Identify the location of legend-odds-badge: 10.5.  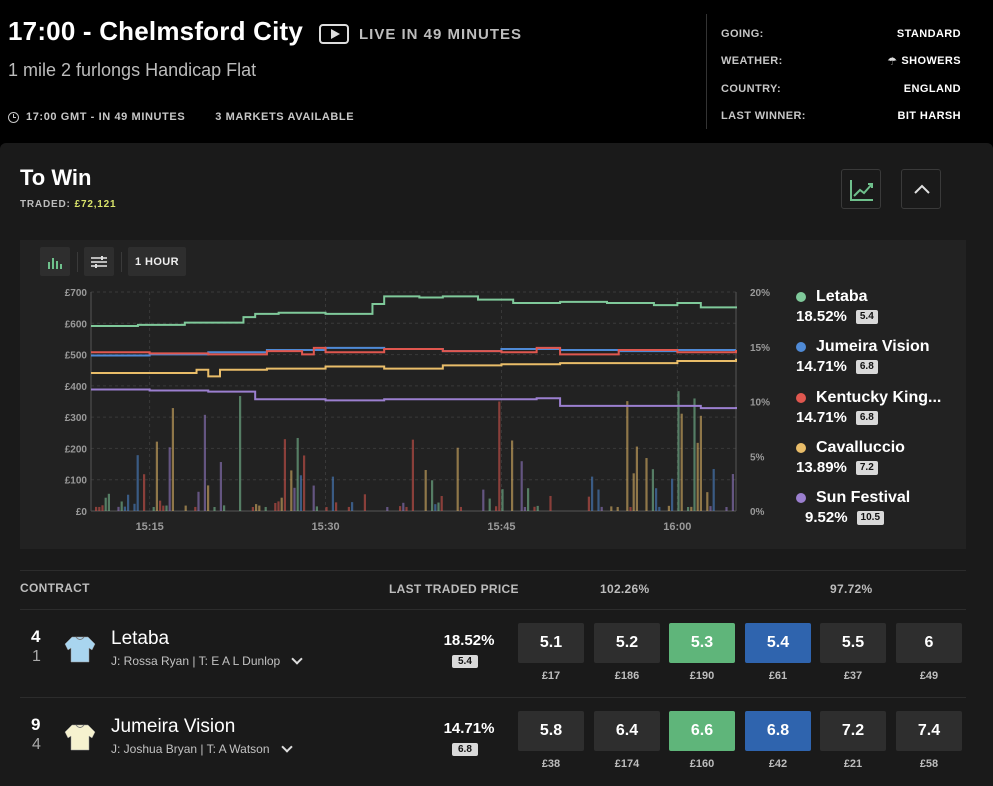
(870, 517).